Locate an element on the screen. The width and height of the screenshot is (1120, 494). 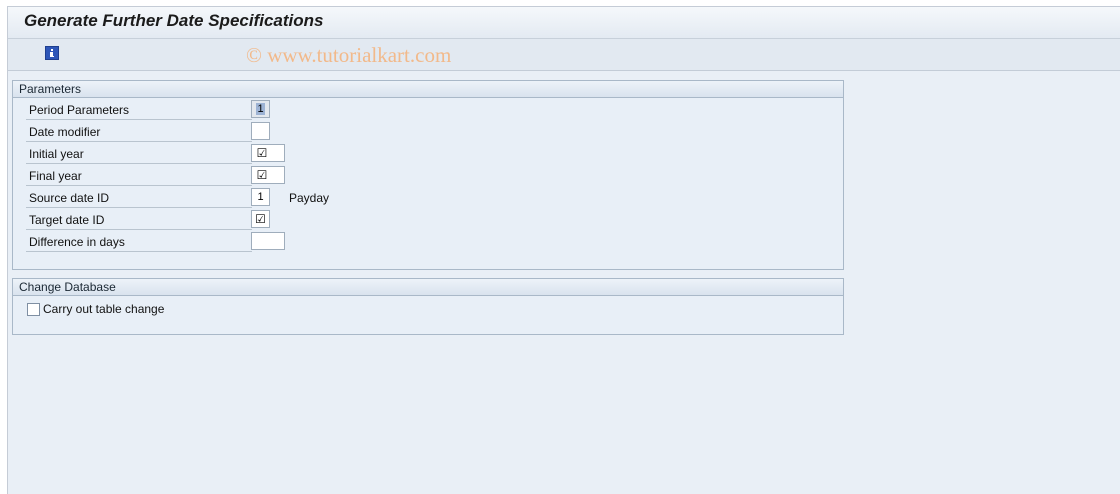
date-modifier-label: Date modifier is located at coordinates (139, 133).